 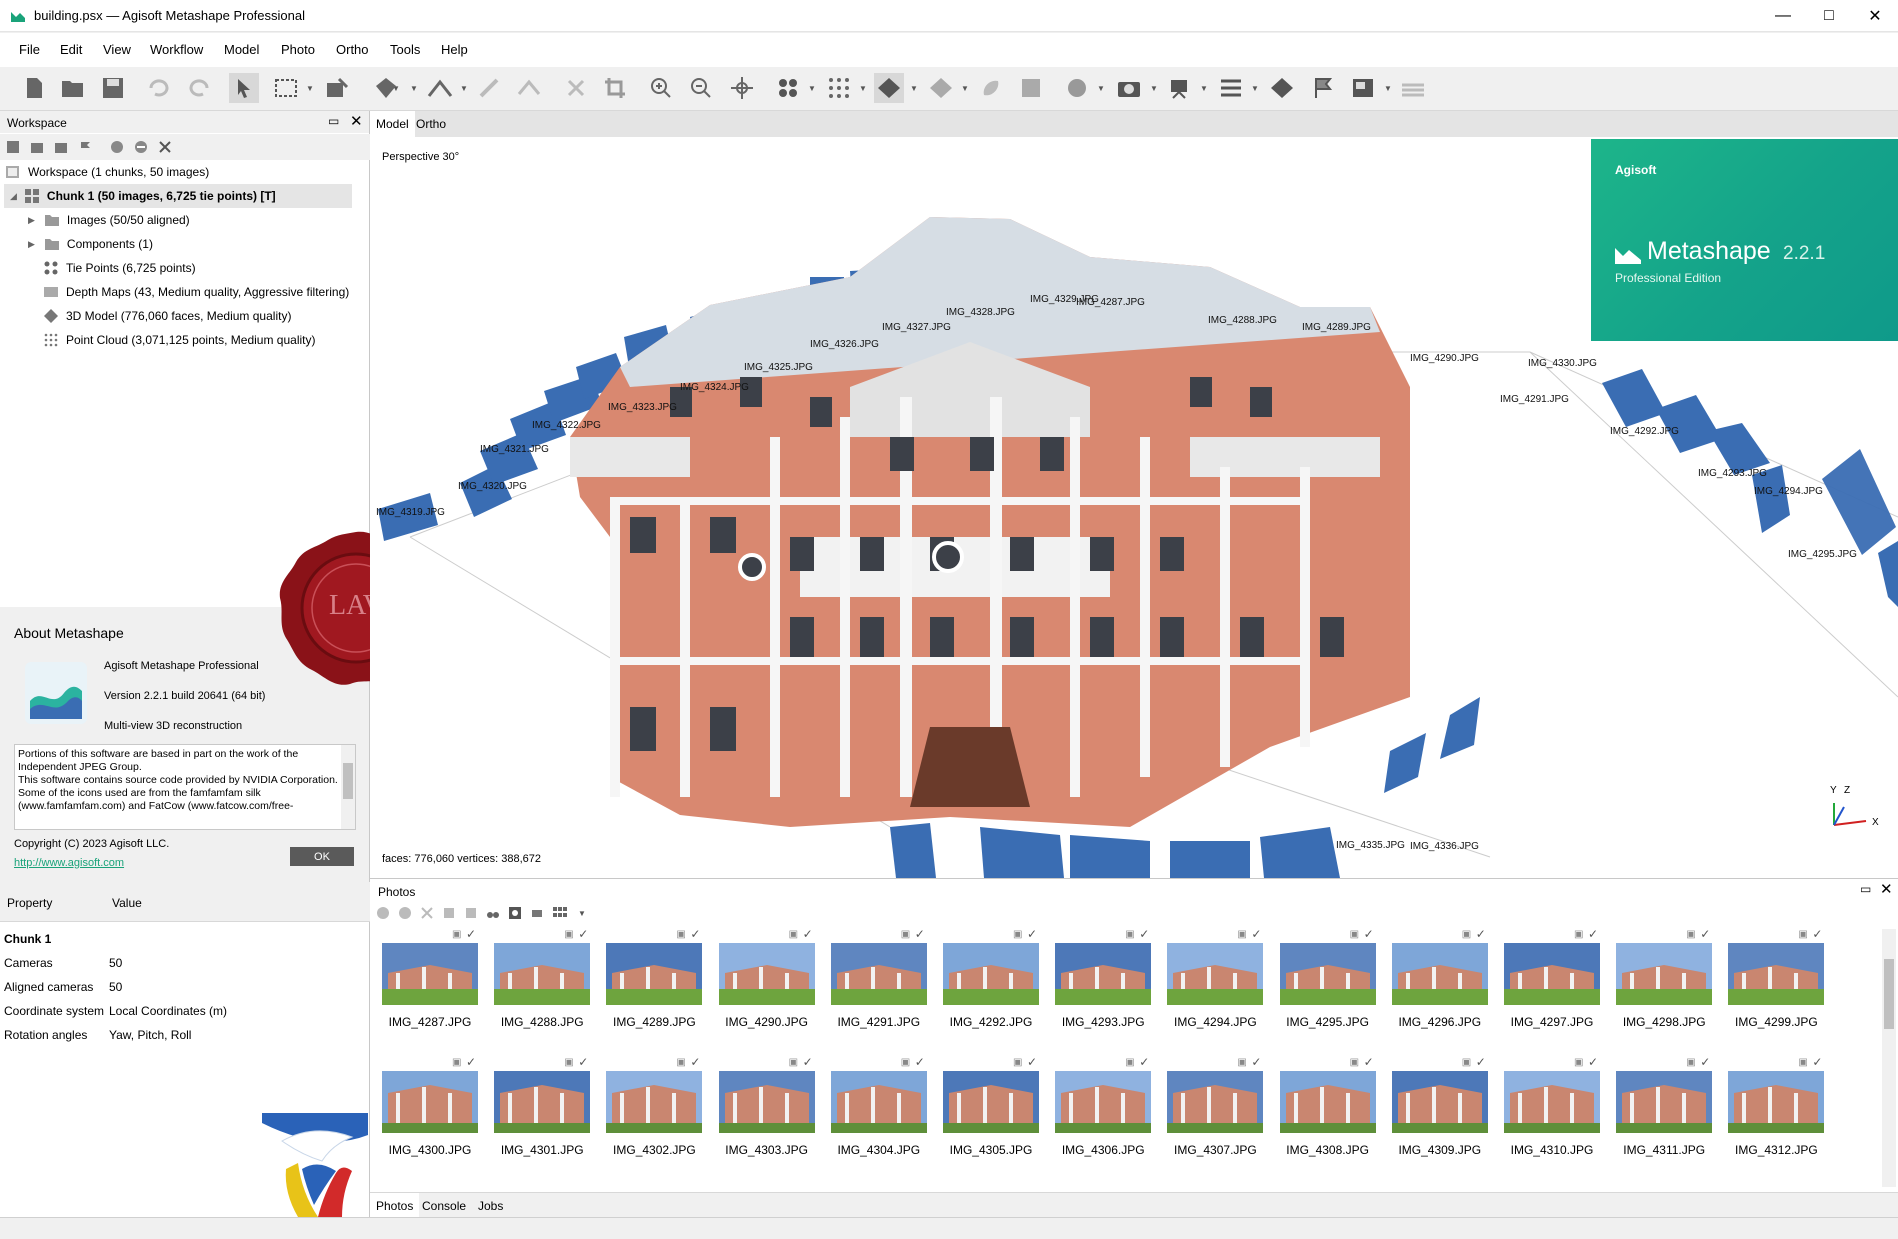 I want to click on add-photos-icon, so click(x=37, y=147).